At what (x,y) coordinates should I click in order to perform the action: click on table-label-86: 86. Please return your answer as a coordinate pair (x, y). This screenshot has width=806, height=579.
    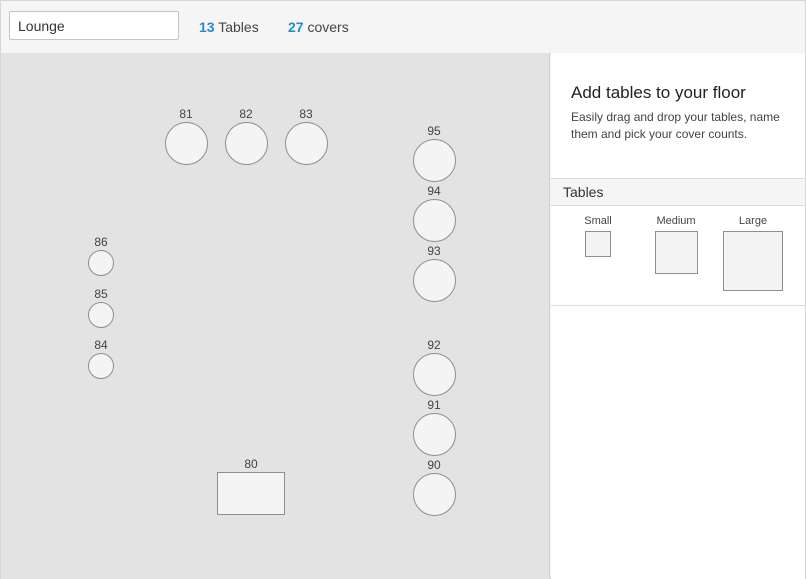
    Looking at the image, I should click on (101, 242).